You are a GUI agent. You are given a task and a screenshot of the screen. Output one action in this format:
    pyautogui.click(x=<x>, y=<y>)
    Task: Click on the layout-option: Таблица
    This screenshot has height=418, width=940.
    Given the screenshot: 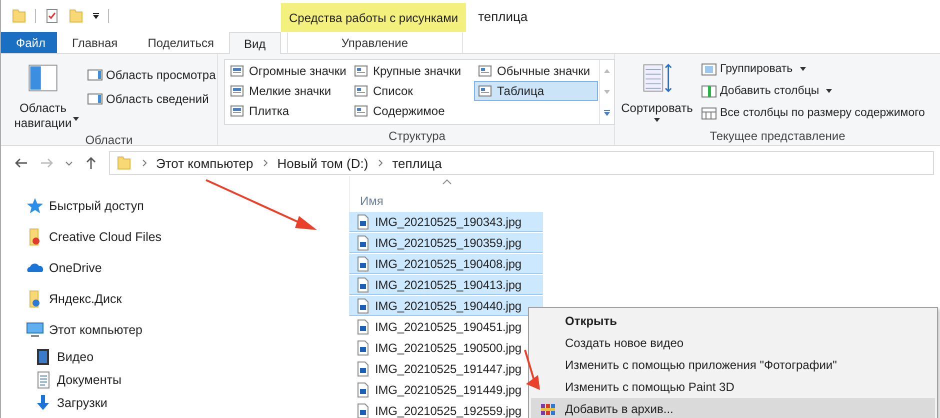 What is the action you would take?
    pyautogui.click(x=536, y=91)
    